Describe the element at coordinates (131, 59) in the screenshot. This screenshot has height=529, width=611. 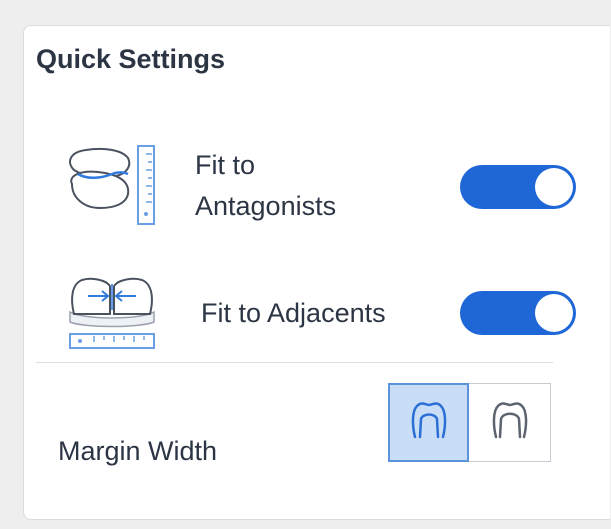
I see `panel-title: Quick Settings` at that location.